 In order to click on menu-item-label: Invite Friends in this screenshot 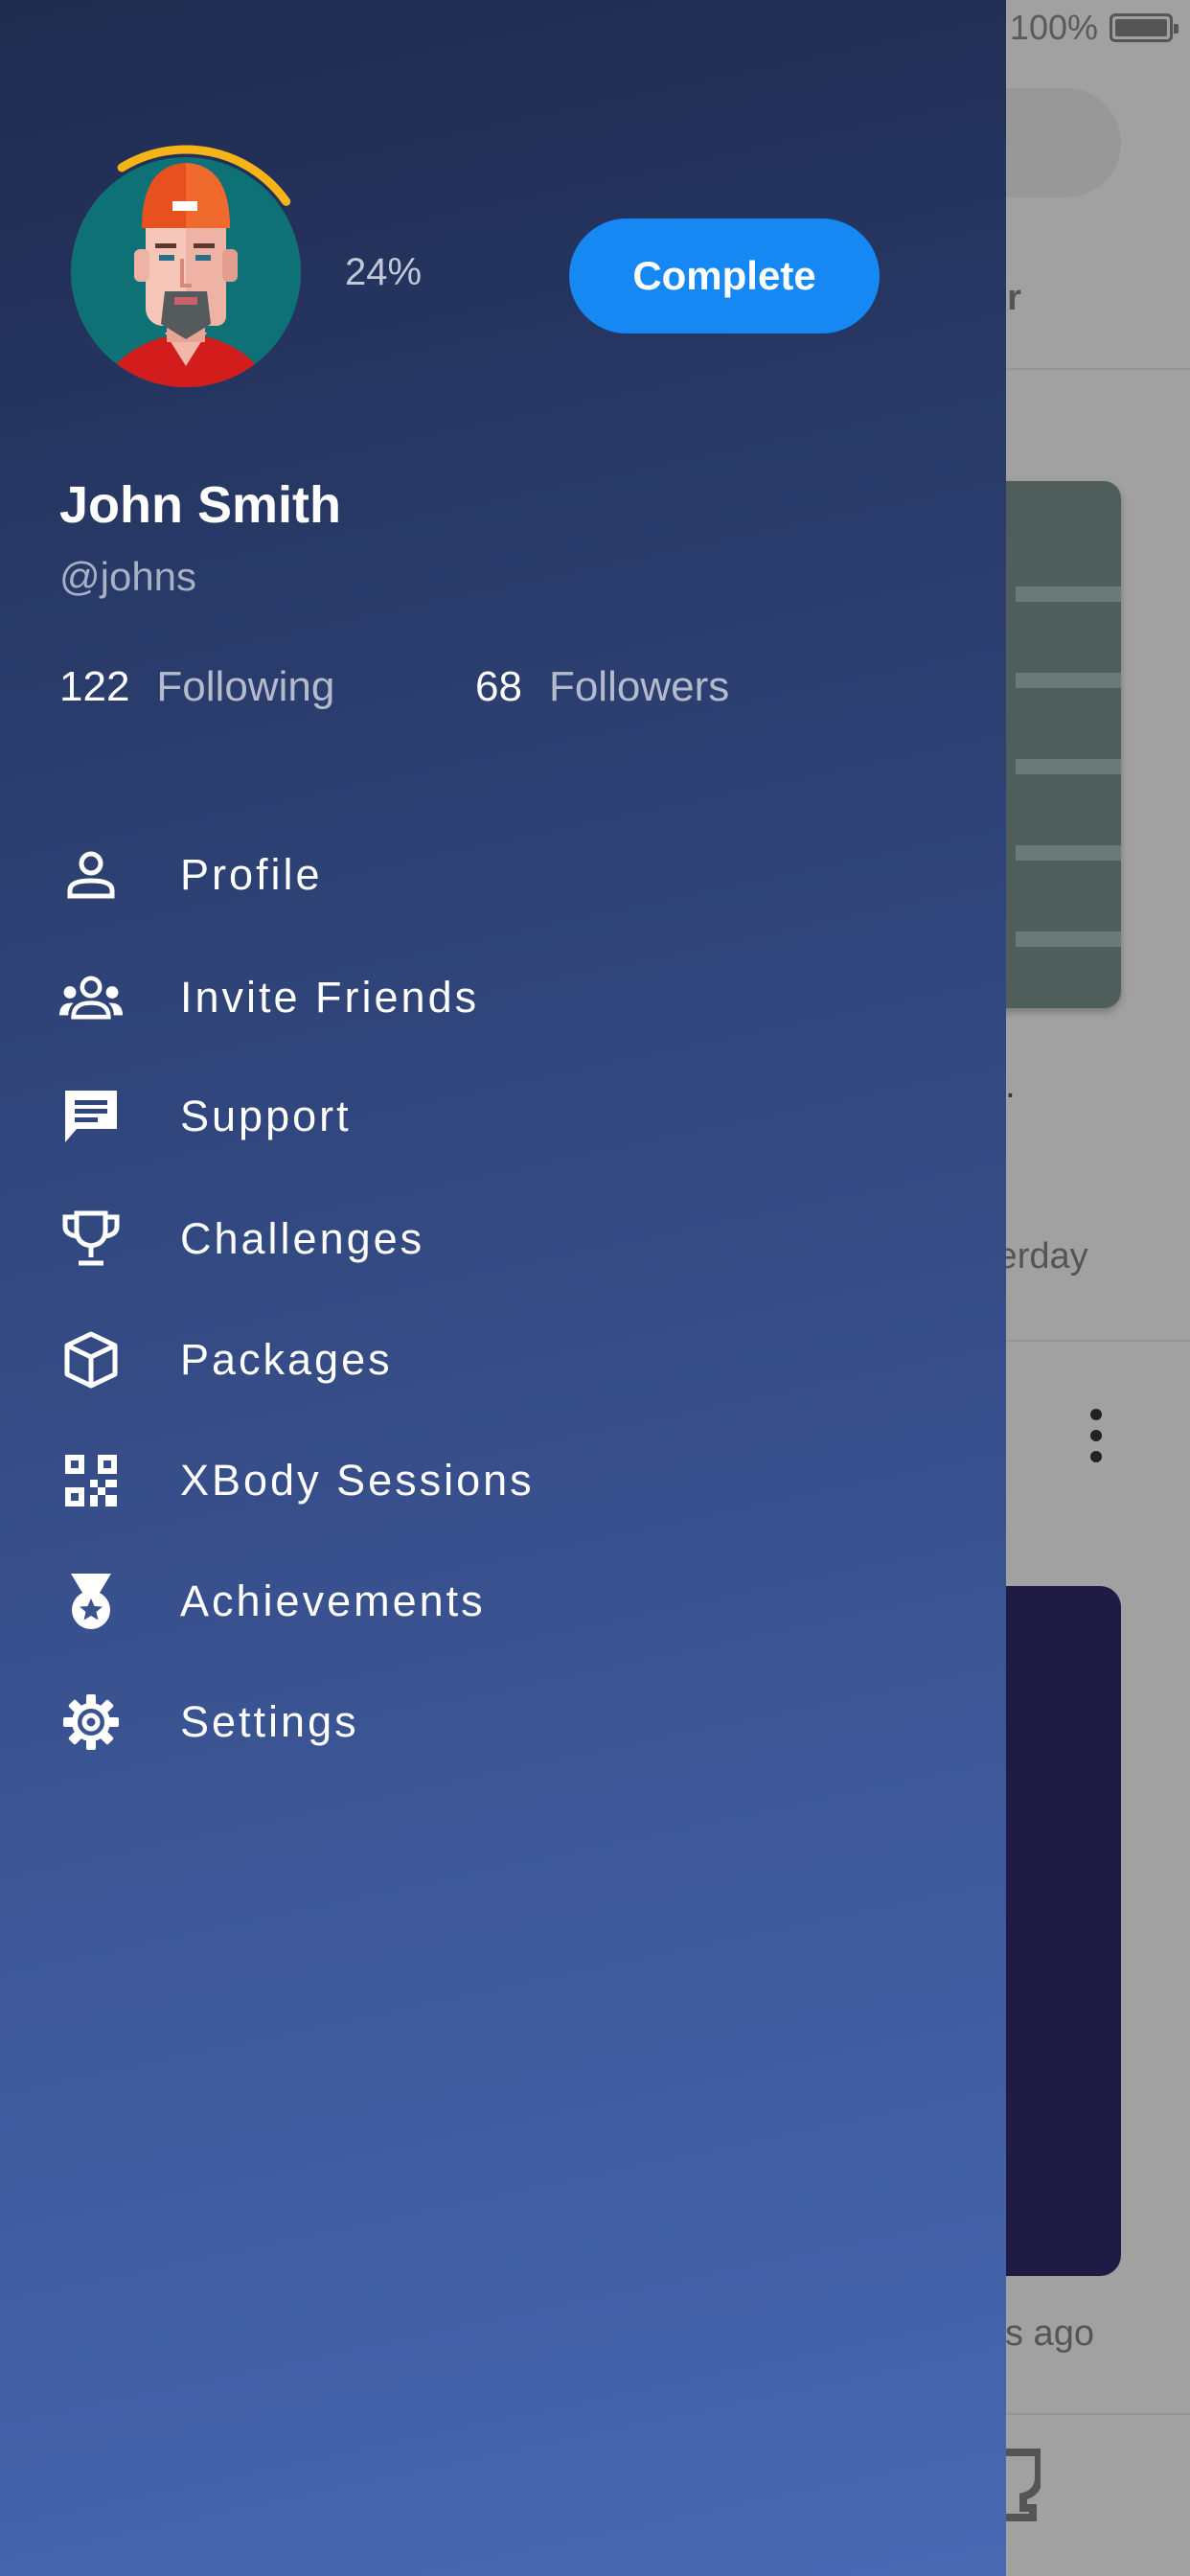, I will do `click(330, 997)`.